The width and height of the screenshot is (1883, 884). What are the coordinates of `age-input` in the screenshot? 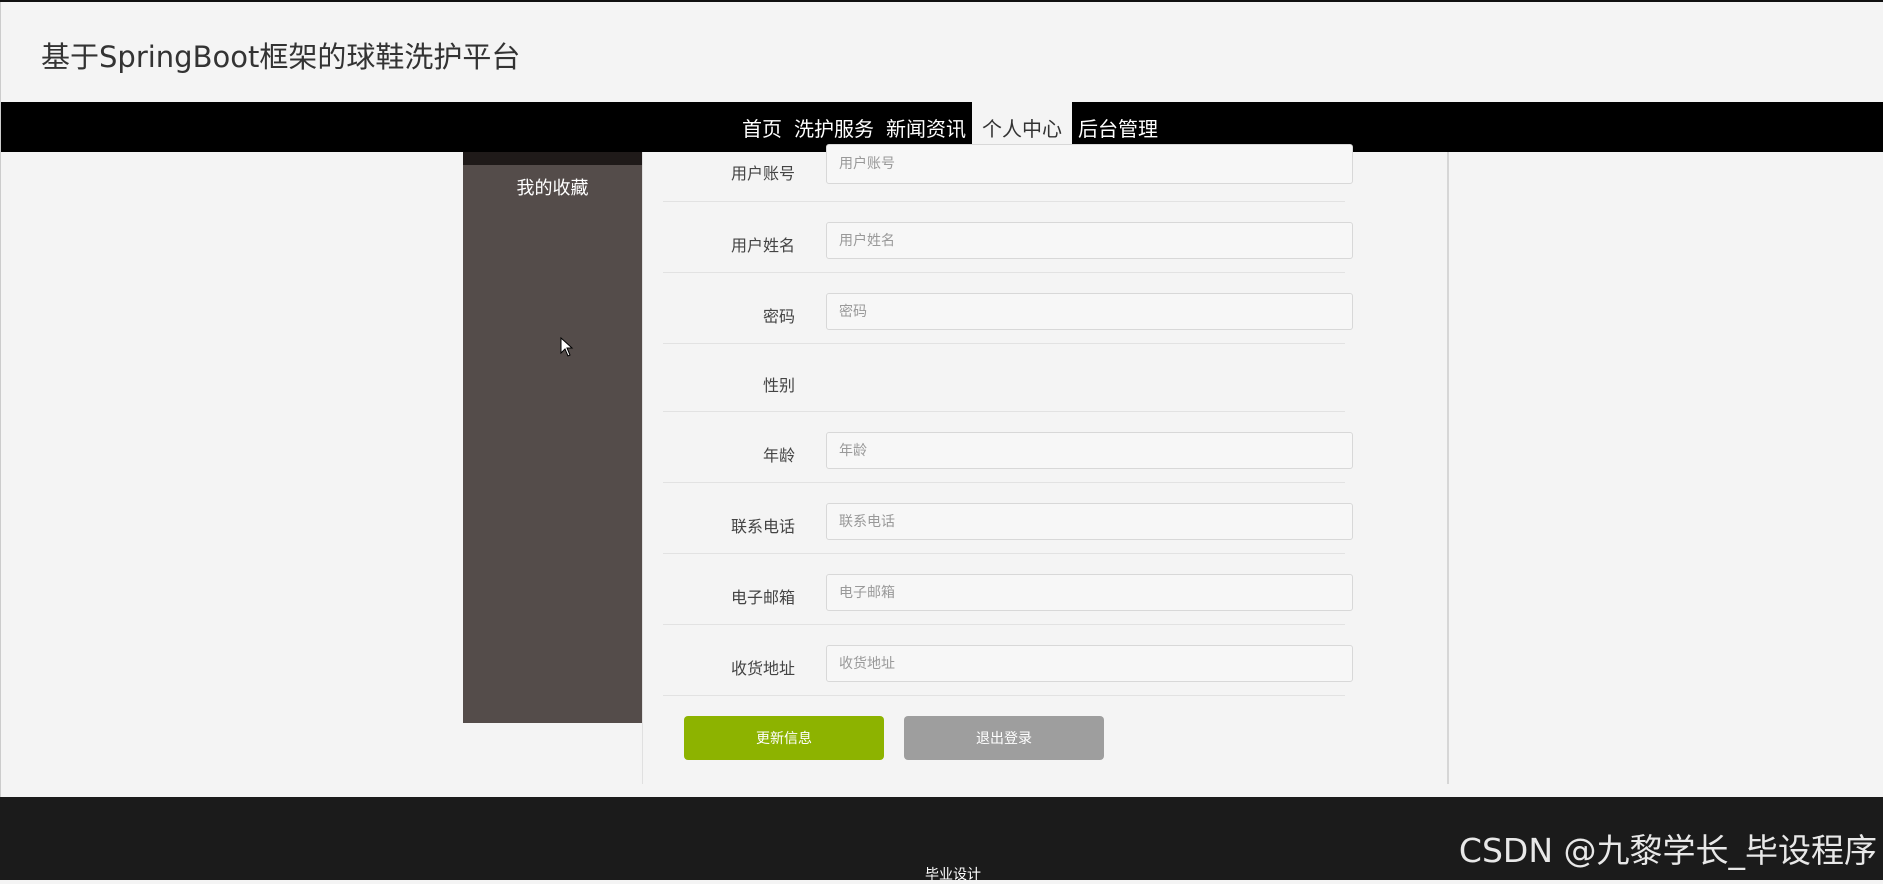 It's located at (1089, 450).